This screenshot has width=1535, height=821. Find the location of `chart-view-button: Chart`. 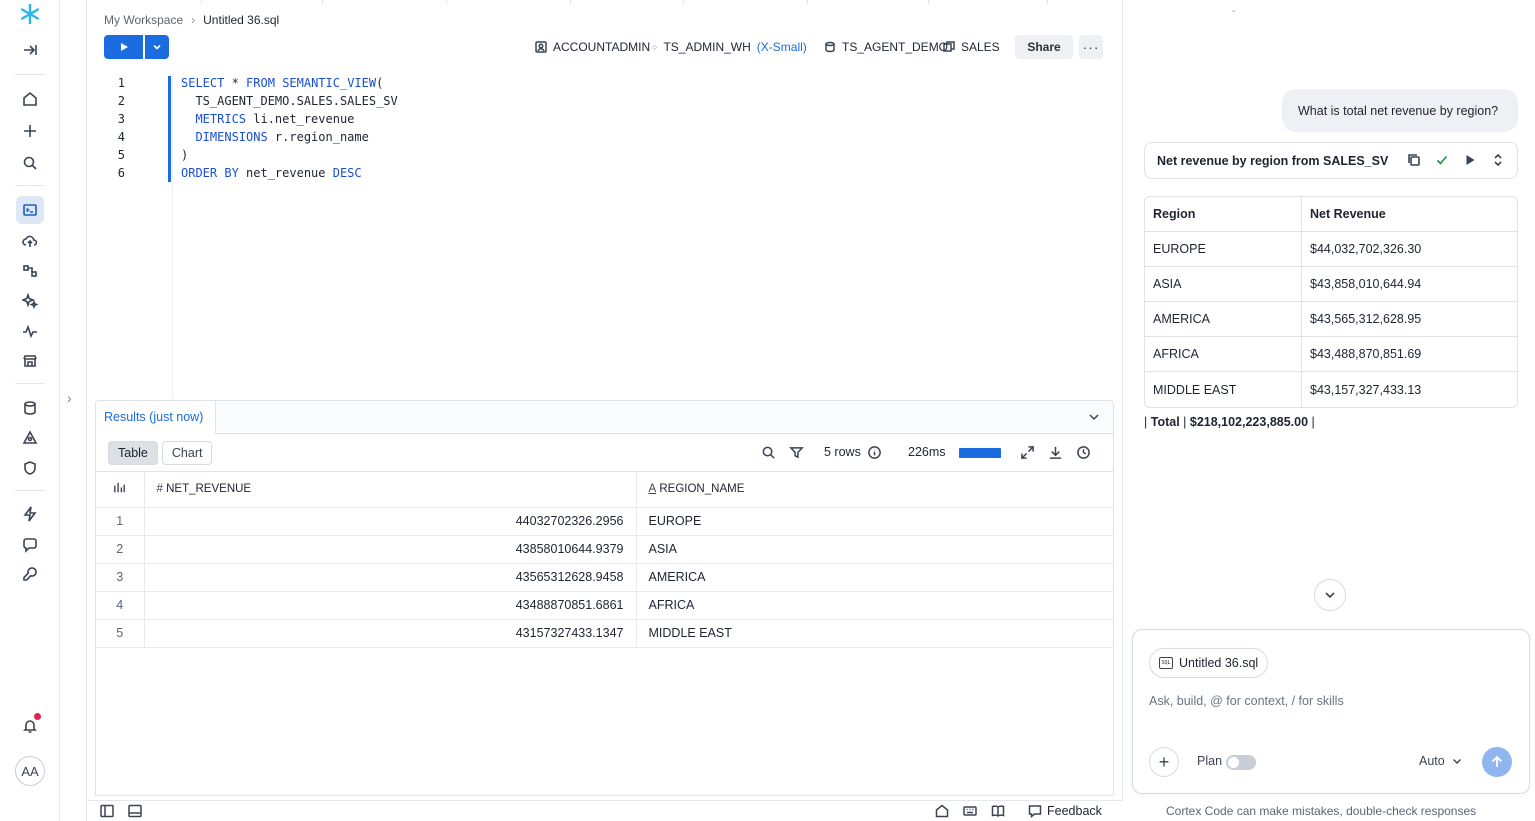

chart-view-button: Chart is located at coordinates (187, 453).